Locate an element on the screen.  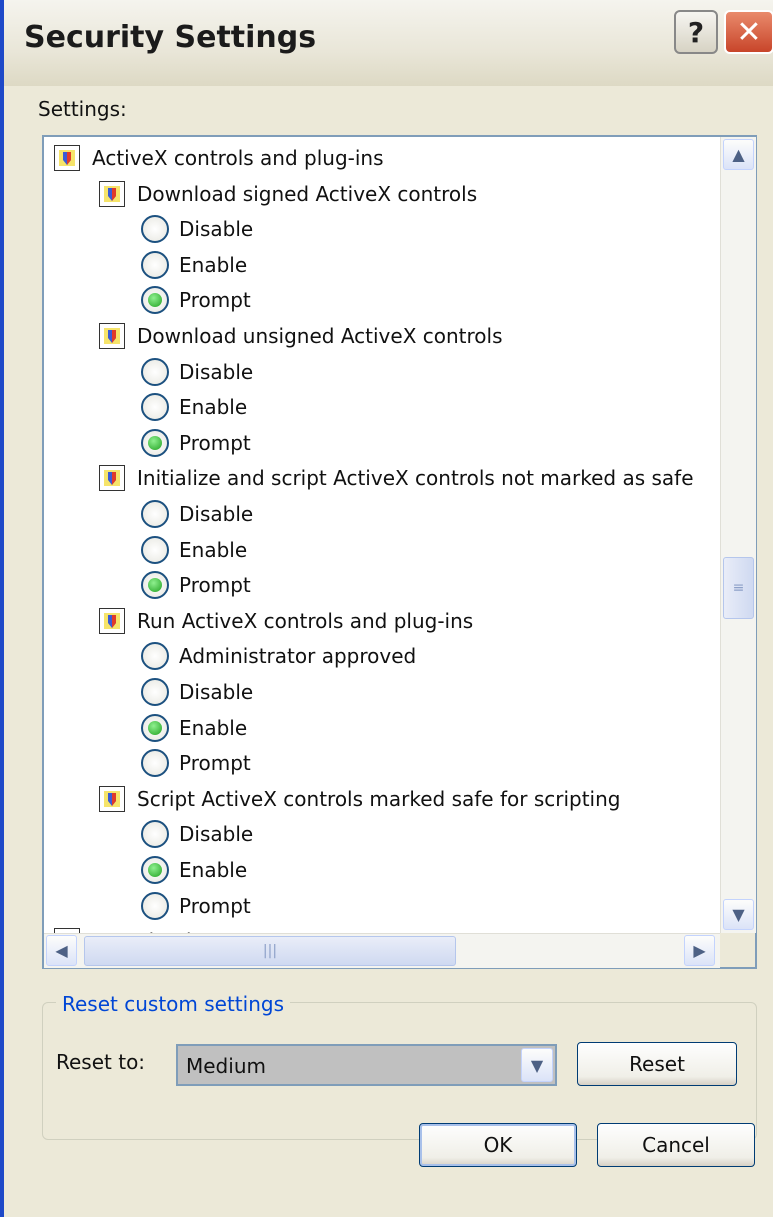
horizontal-scroll-thumb: ||| is located at coordinates (270, 951).